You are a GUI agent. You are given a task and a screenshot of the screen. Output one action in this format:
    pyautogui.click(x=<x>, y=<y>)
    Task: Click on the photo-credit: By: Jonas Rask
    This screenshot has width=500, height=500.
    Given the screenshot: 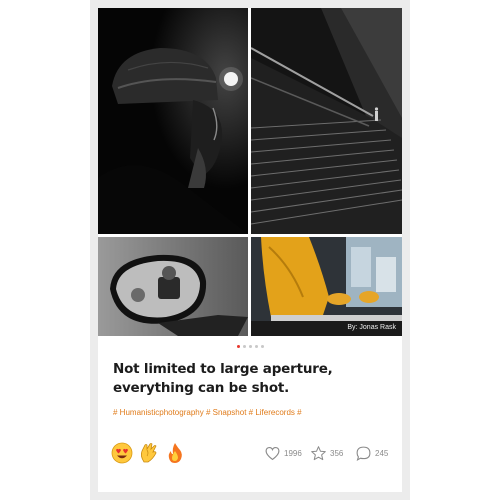 What is the action you would take?
    pyautogui.click(x=371, y=327)
    